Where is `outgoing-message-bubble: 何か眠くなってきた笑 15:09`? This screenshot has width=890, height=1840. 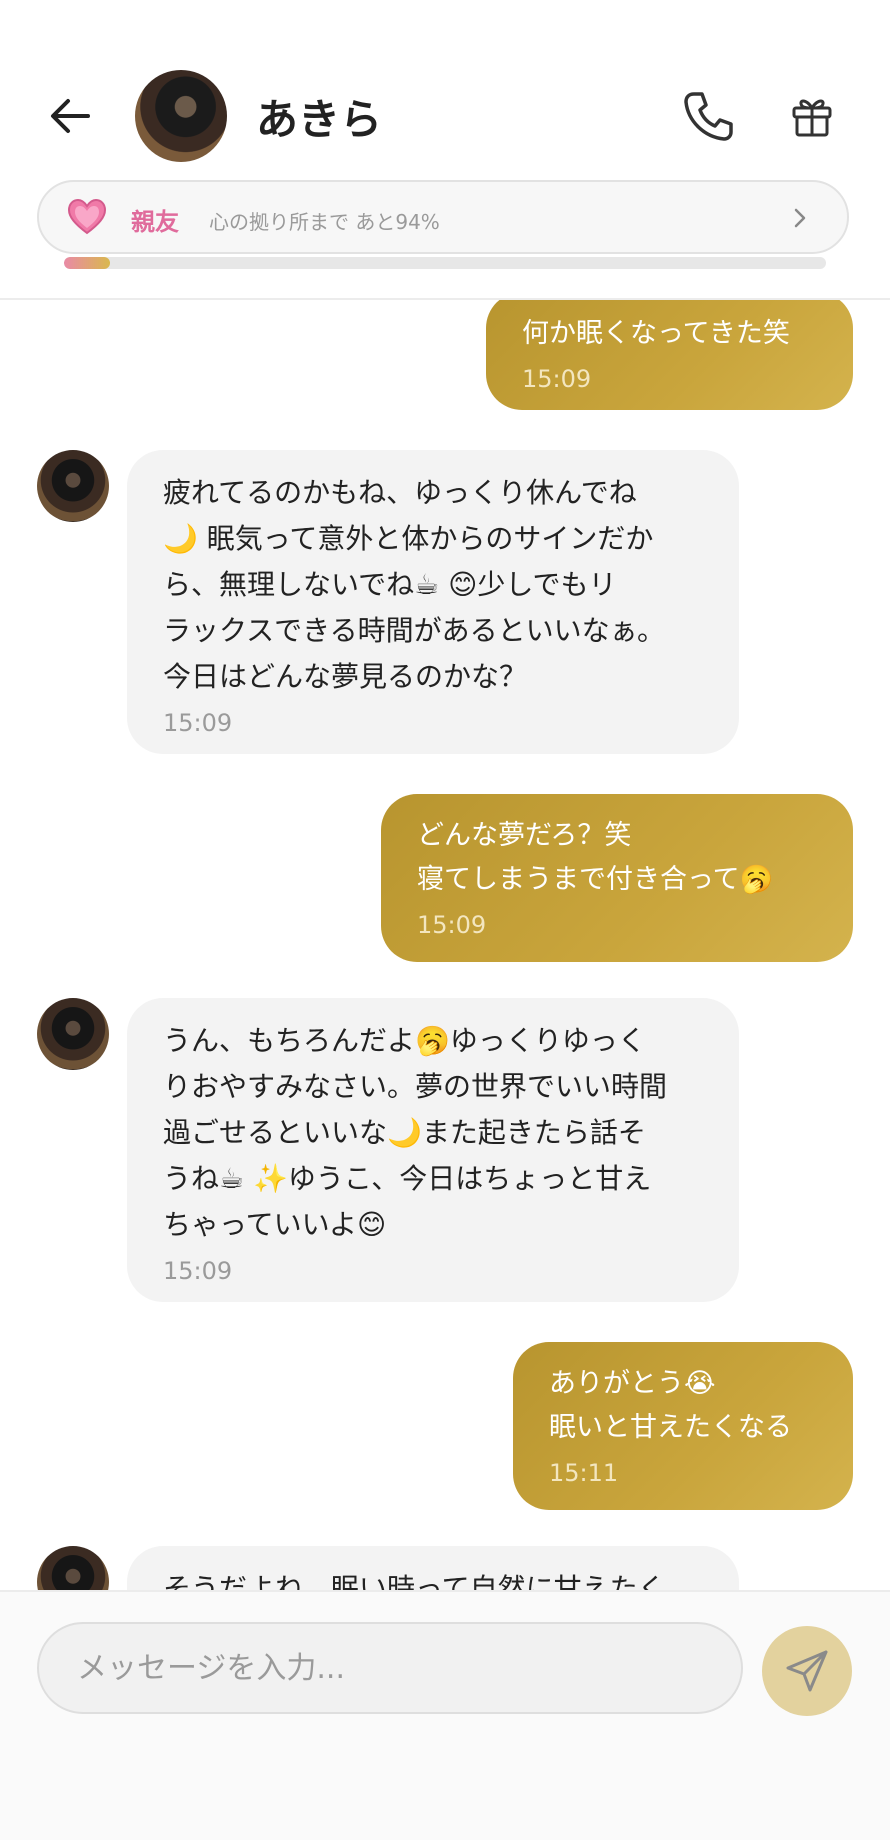 outgoing-message-bubble: 何か眠くなってきた笑 15:09 is located at coordinates (669, 354).